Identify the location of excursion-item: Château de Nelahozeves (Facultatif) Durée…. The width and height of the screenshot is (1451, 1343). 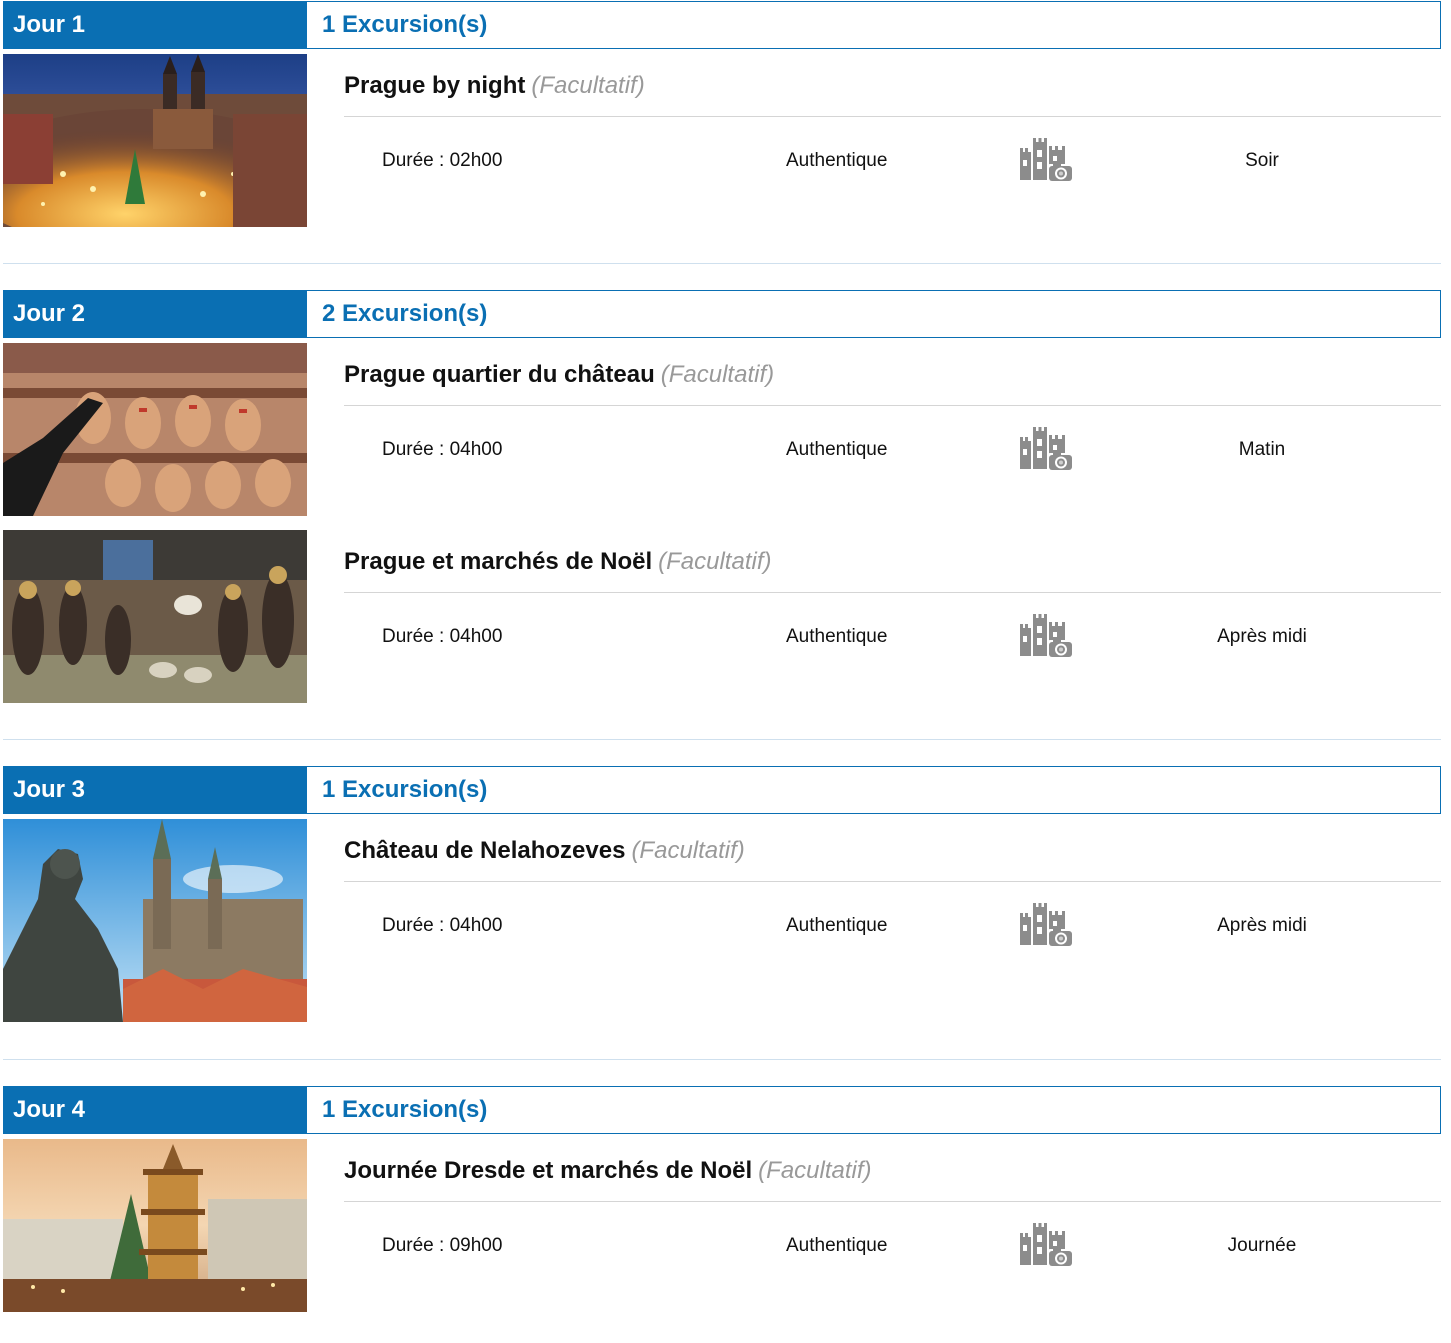
(722, 920).